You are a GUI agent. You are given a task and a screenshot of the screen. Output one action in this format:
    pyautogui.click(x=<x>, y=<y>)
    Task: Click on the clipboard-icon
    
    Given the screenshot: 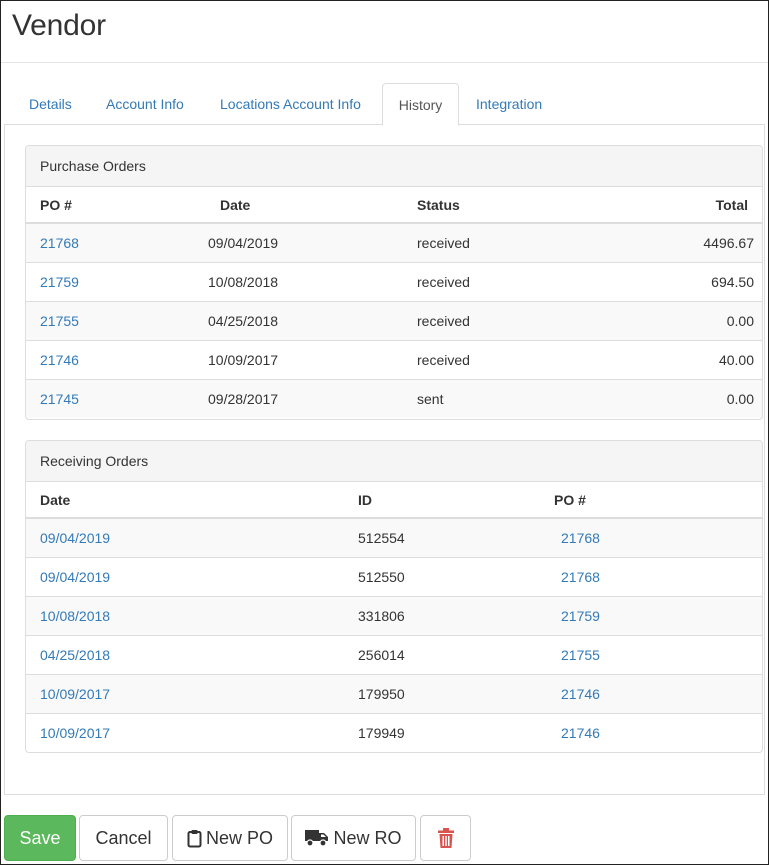 What is the action you would take?
    pyautogui.click(x=194, y=838)
    